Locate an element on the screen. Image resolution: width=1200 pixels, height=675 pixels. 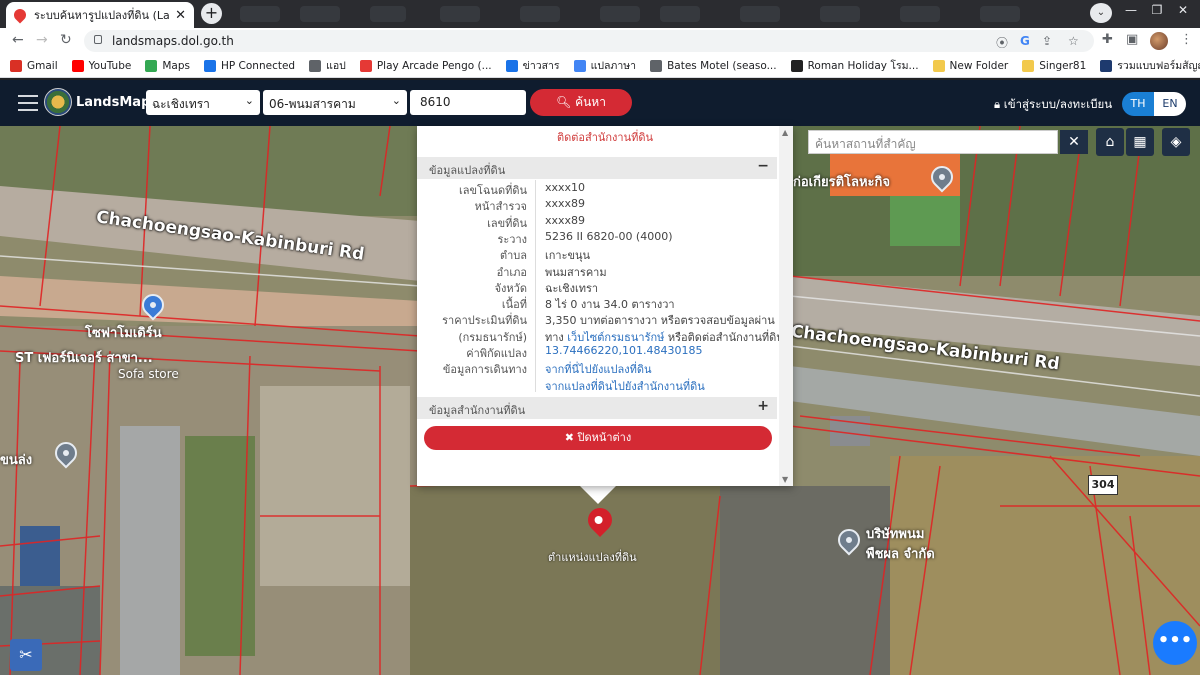
office-info-section-header: ข้อมูลสำนักงานที่ดิน + is located at coordinates (597, 408).